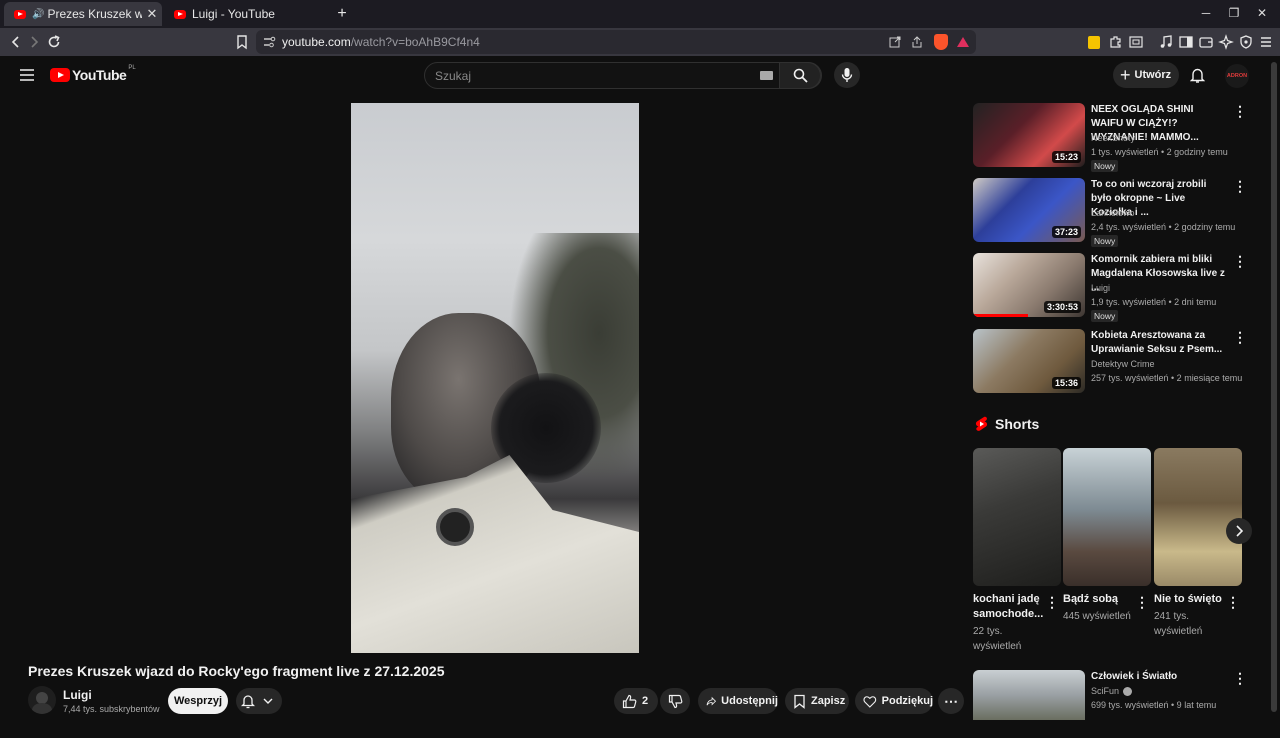 The width and height of the screenshot is (1280, 738). I want to click on video-thumbnail: 15:36, so click(1029, 361).